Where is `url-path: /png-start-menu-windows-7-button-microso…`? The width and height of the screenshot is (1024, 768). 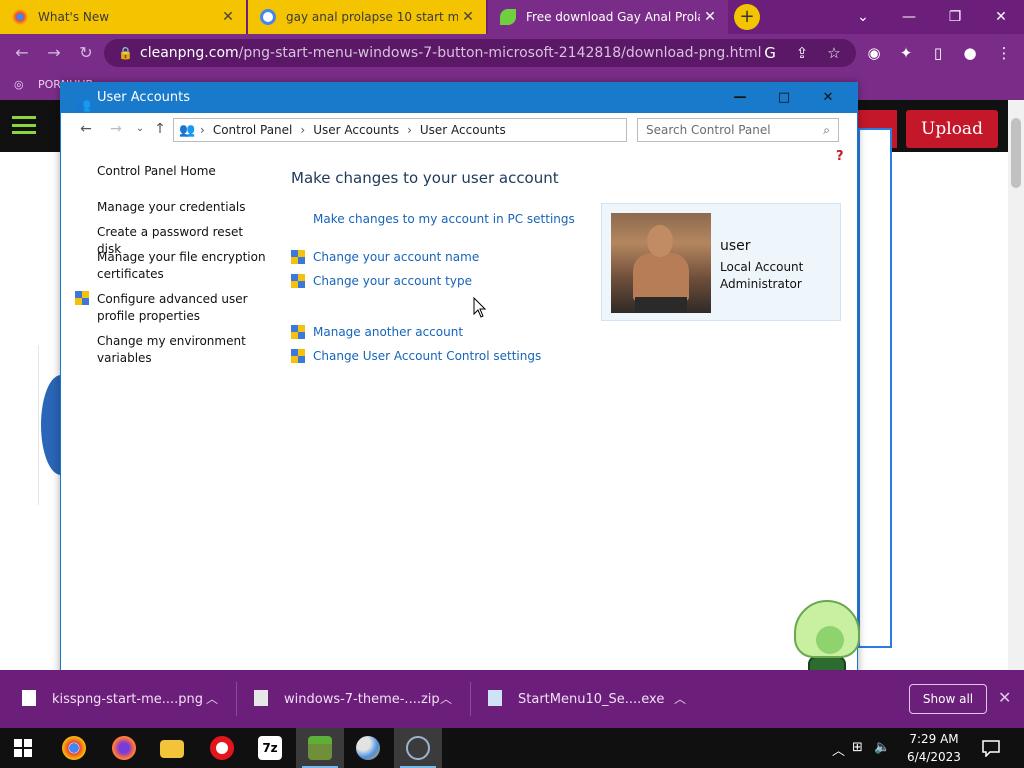
url-path: /png-start-menu-windows-7-button-microso… is located at coordinates (500, 53).